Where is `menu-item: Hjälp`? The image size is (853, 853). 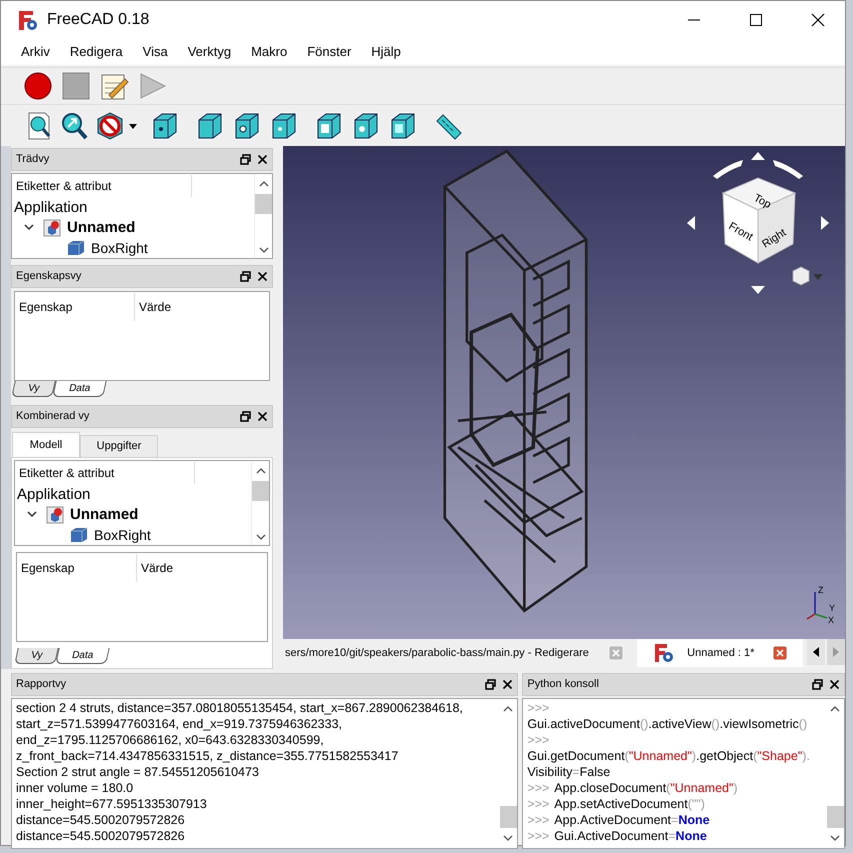 menu-item: Hjälp is located at coordinates (386, 52).